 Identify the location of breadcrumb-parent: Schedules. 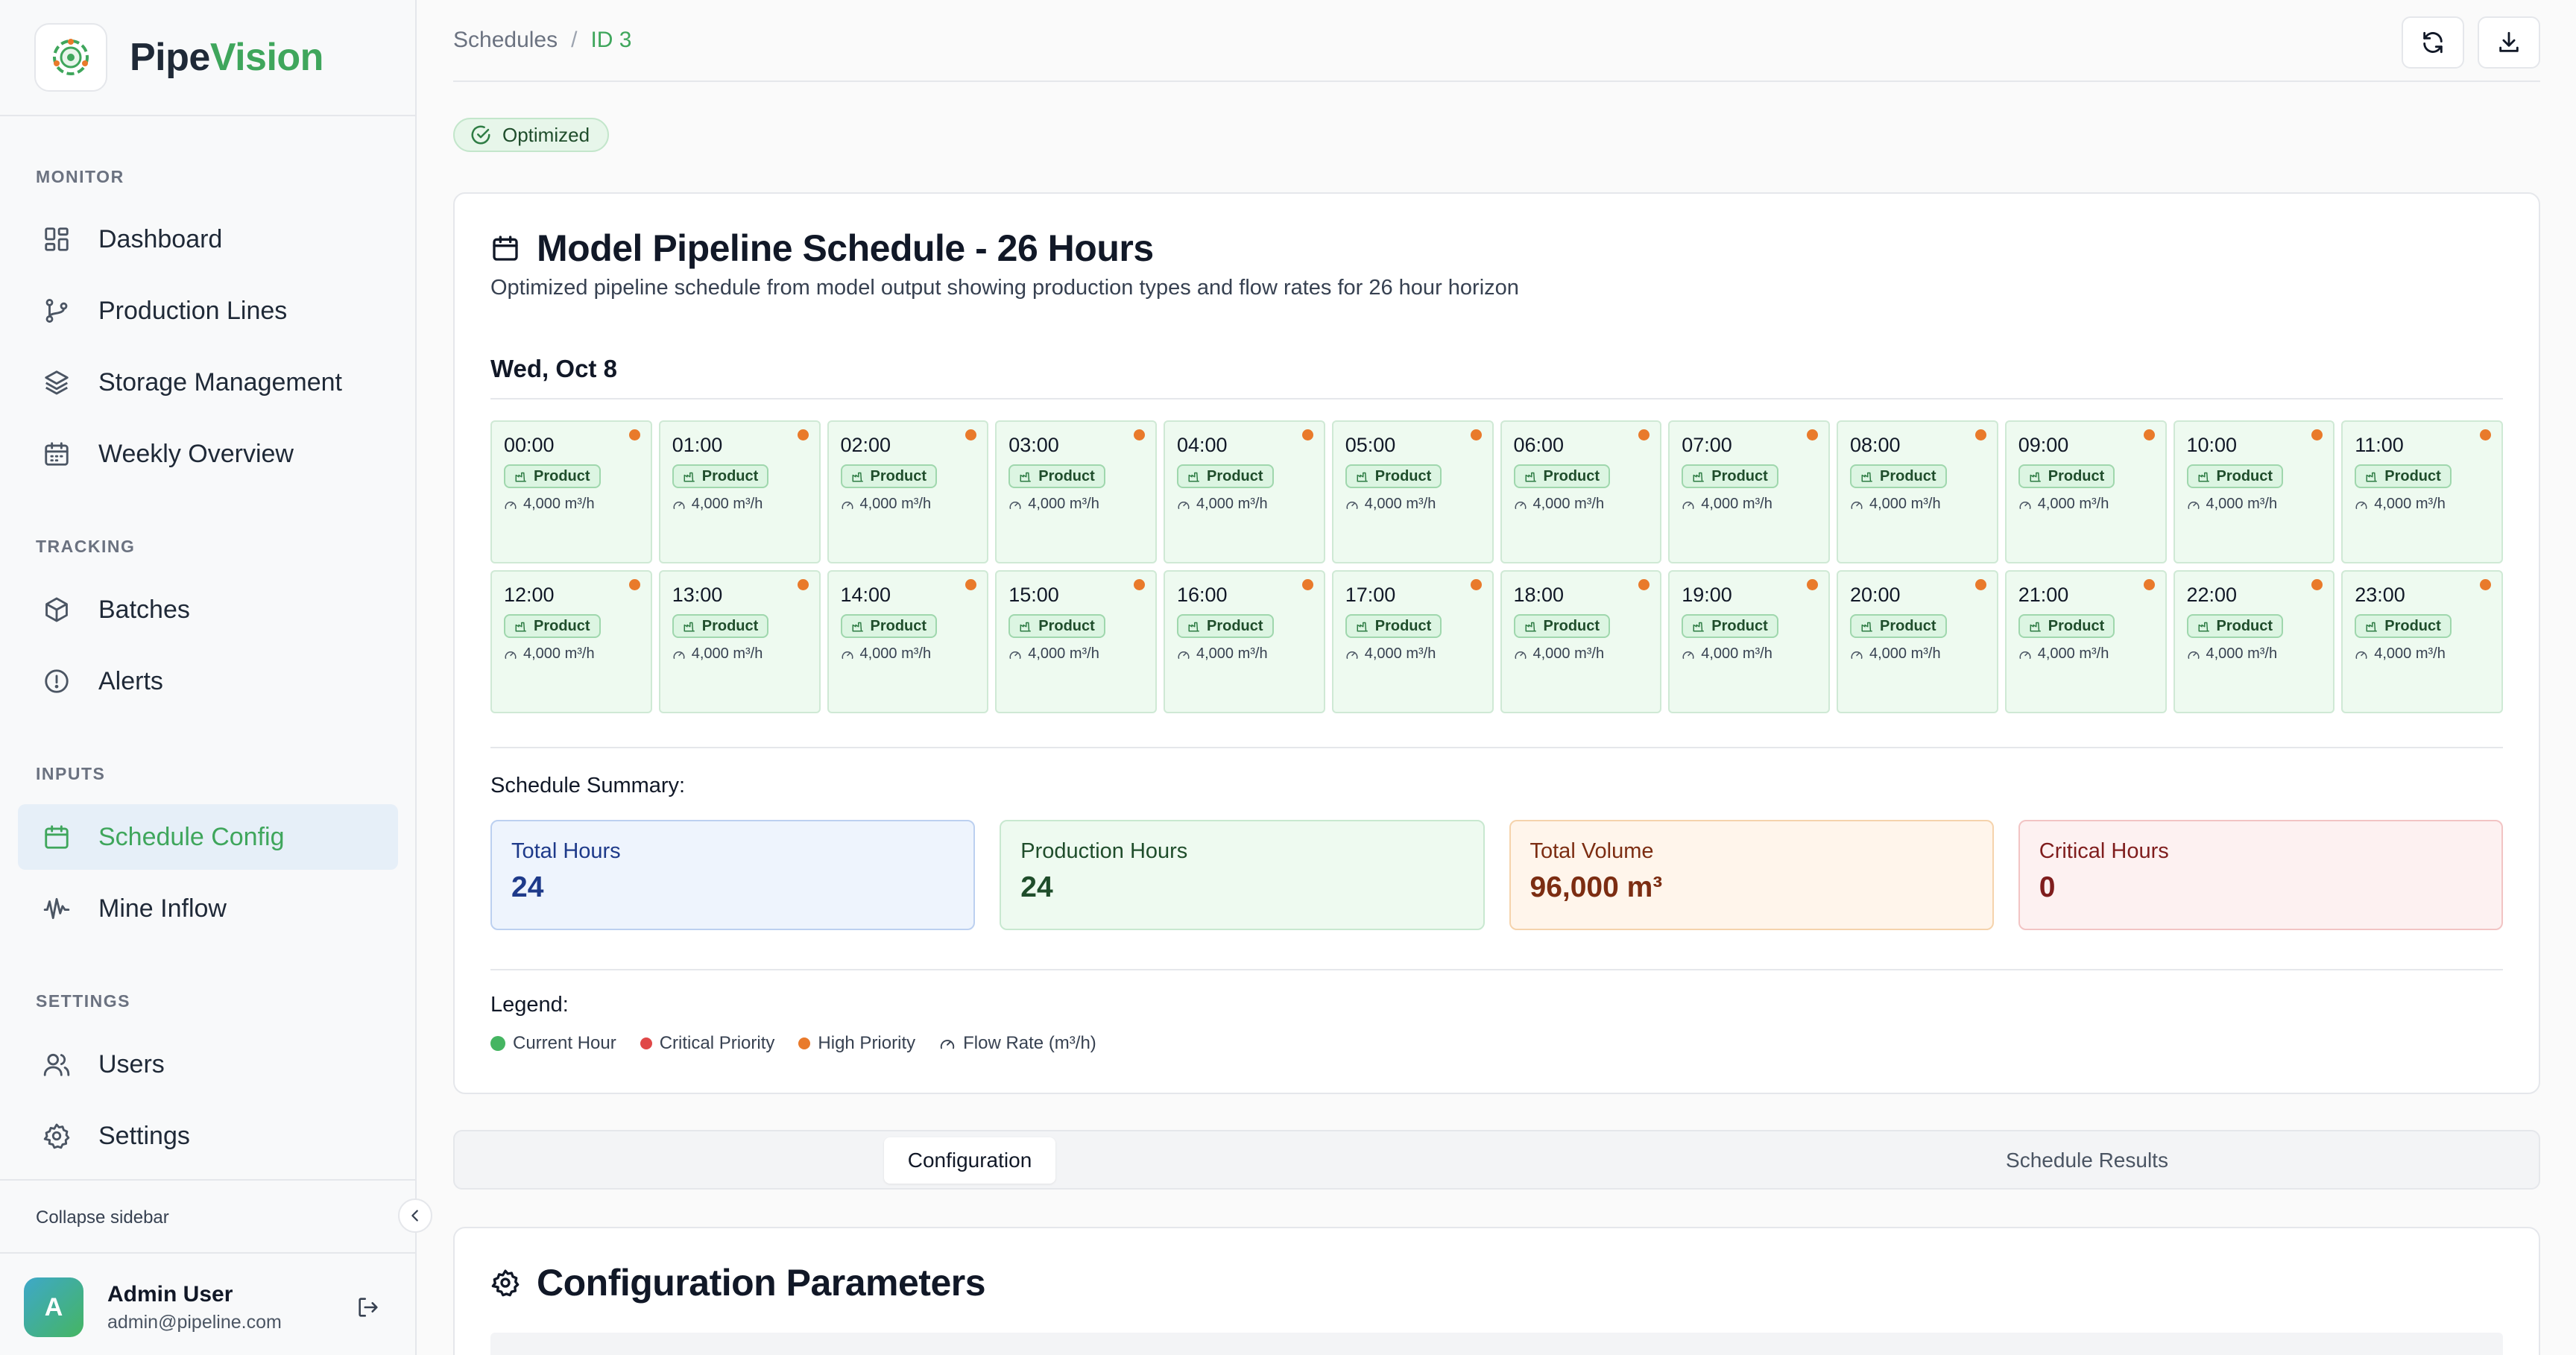
(505, 41).